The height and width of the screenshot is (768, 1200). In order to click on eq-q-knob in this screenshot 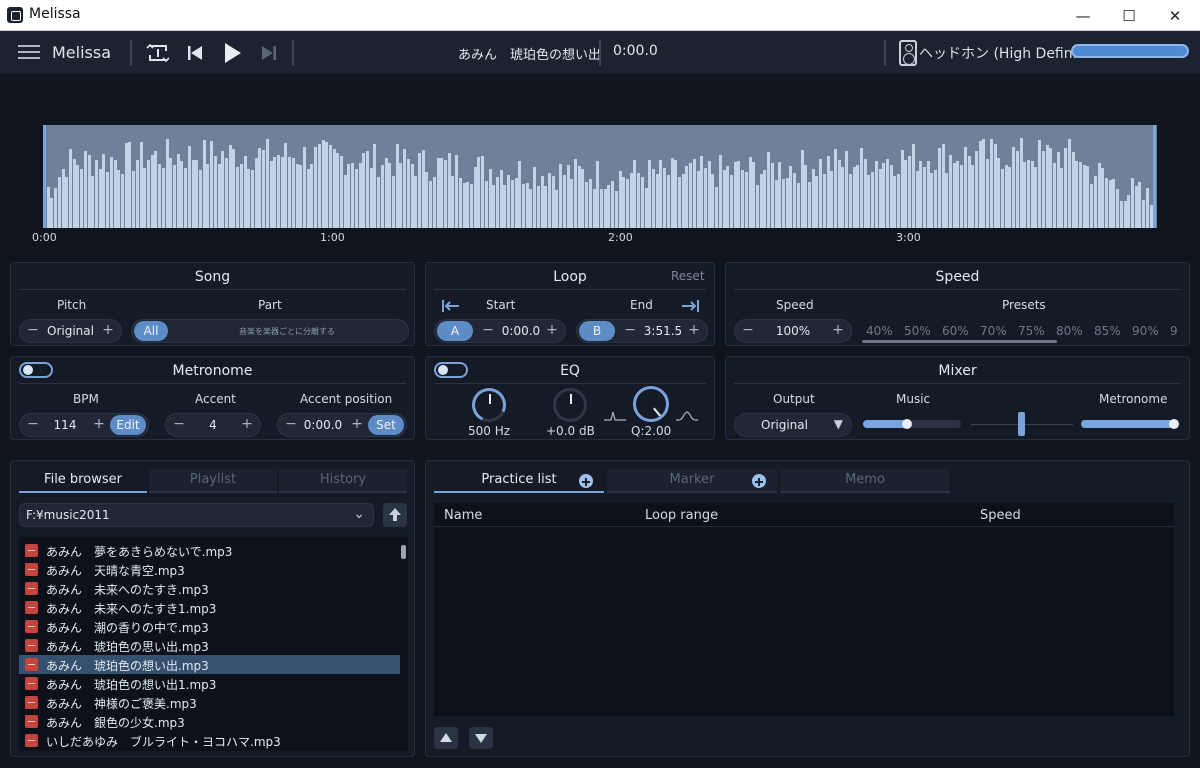, I will do `click(651, 404)`.